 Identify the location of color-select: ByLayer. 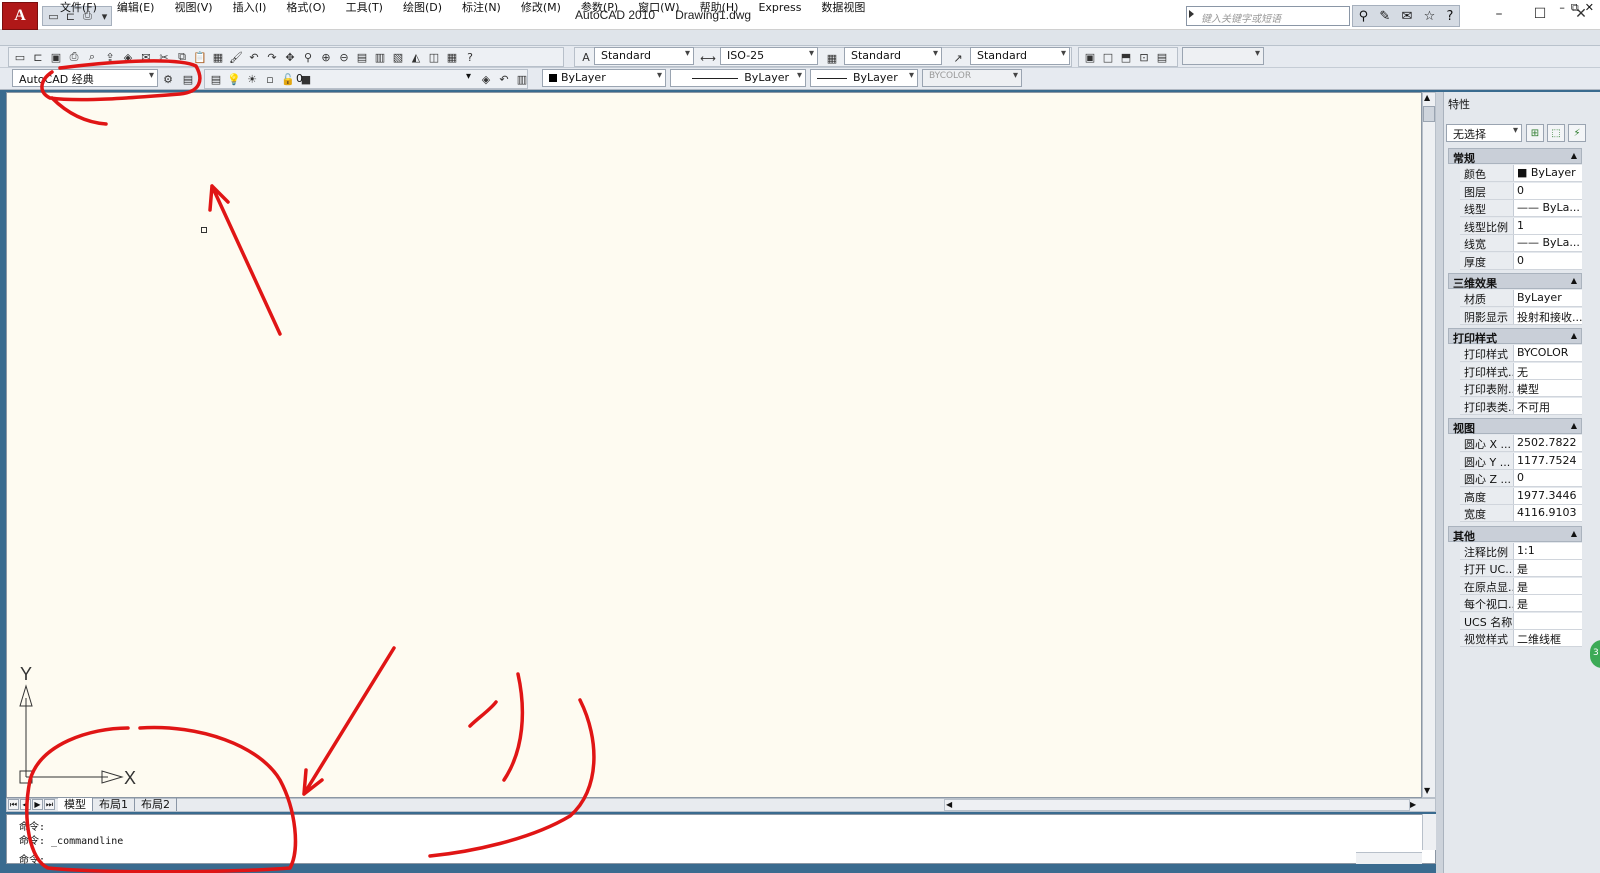
(604, 78).